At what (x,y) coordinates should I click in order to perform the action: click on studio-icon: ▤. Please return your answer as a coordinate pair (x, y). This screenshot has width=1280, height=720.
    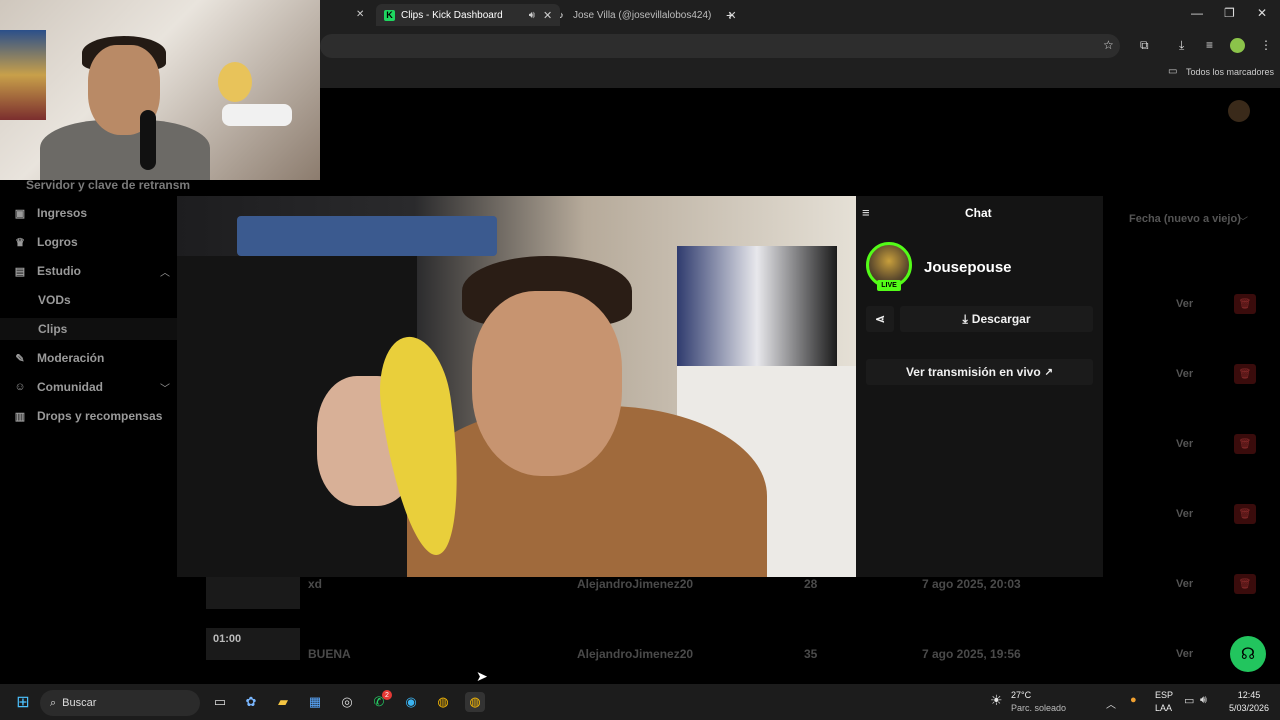
    Looking at the image, I should click on (20, 271).